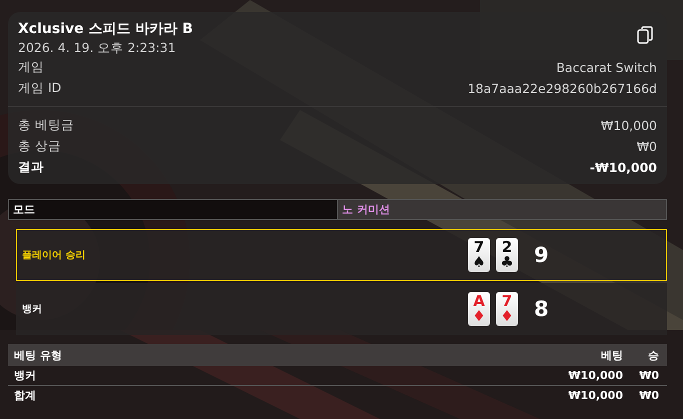 This screenshot has width=683, height=419. Describe the element at coordinates (611, 355) in the screenshot. I see `column-header: 베팅` at that location.